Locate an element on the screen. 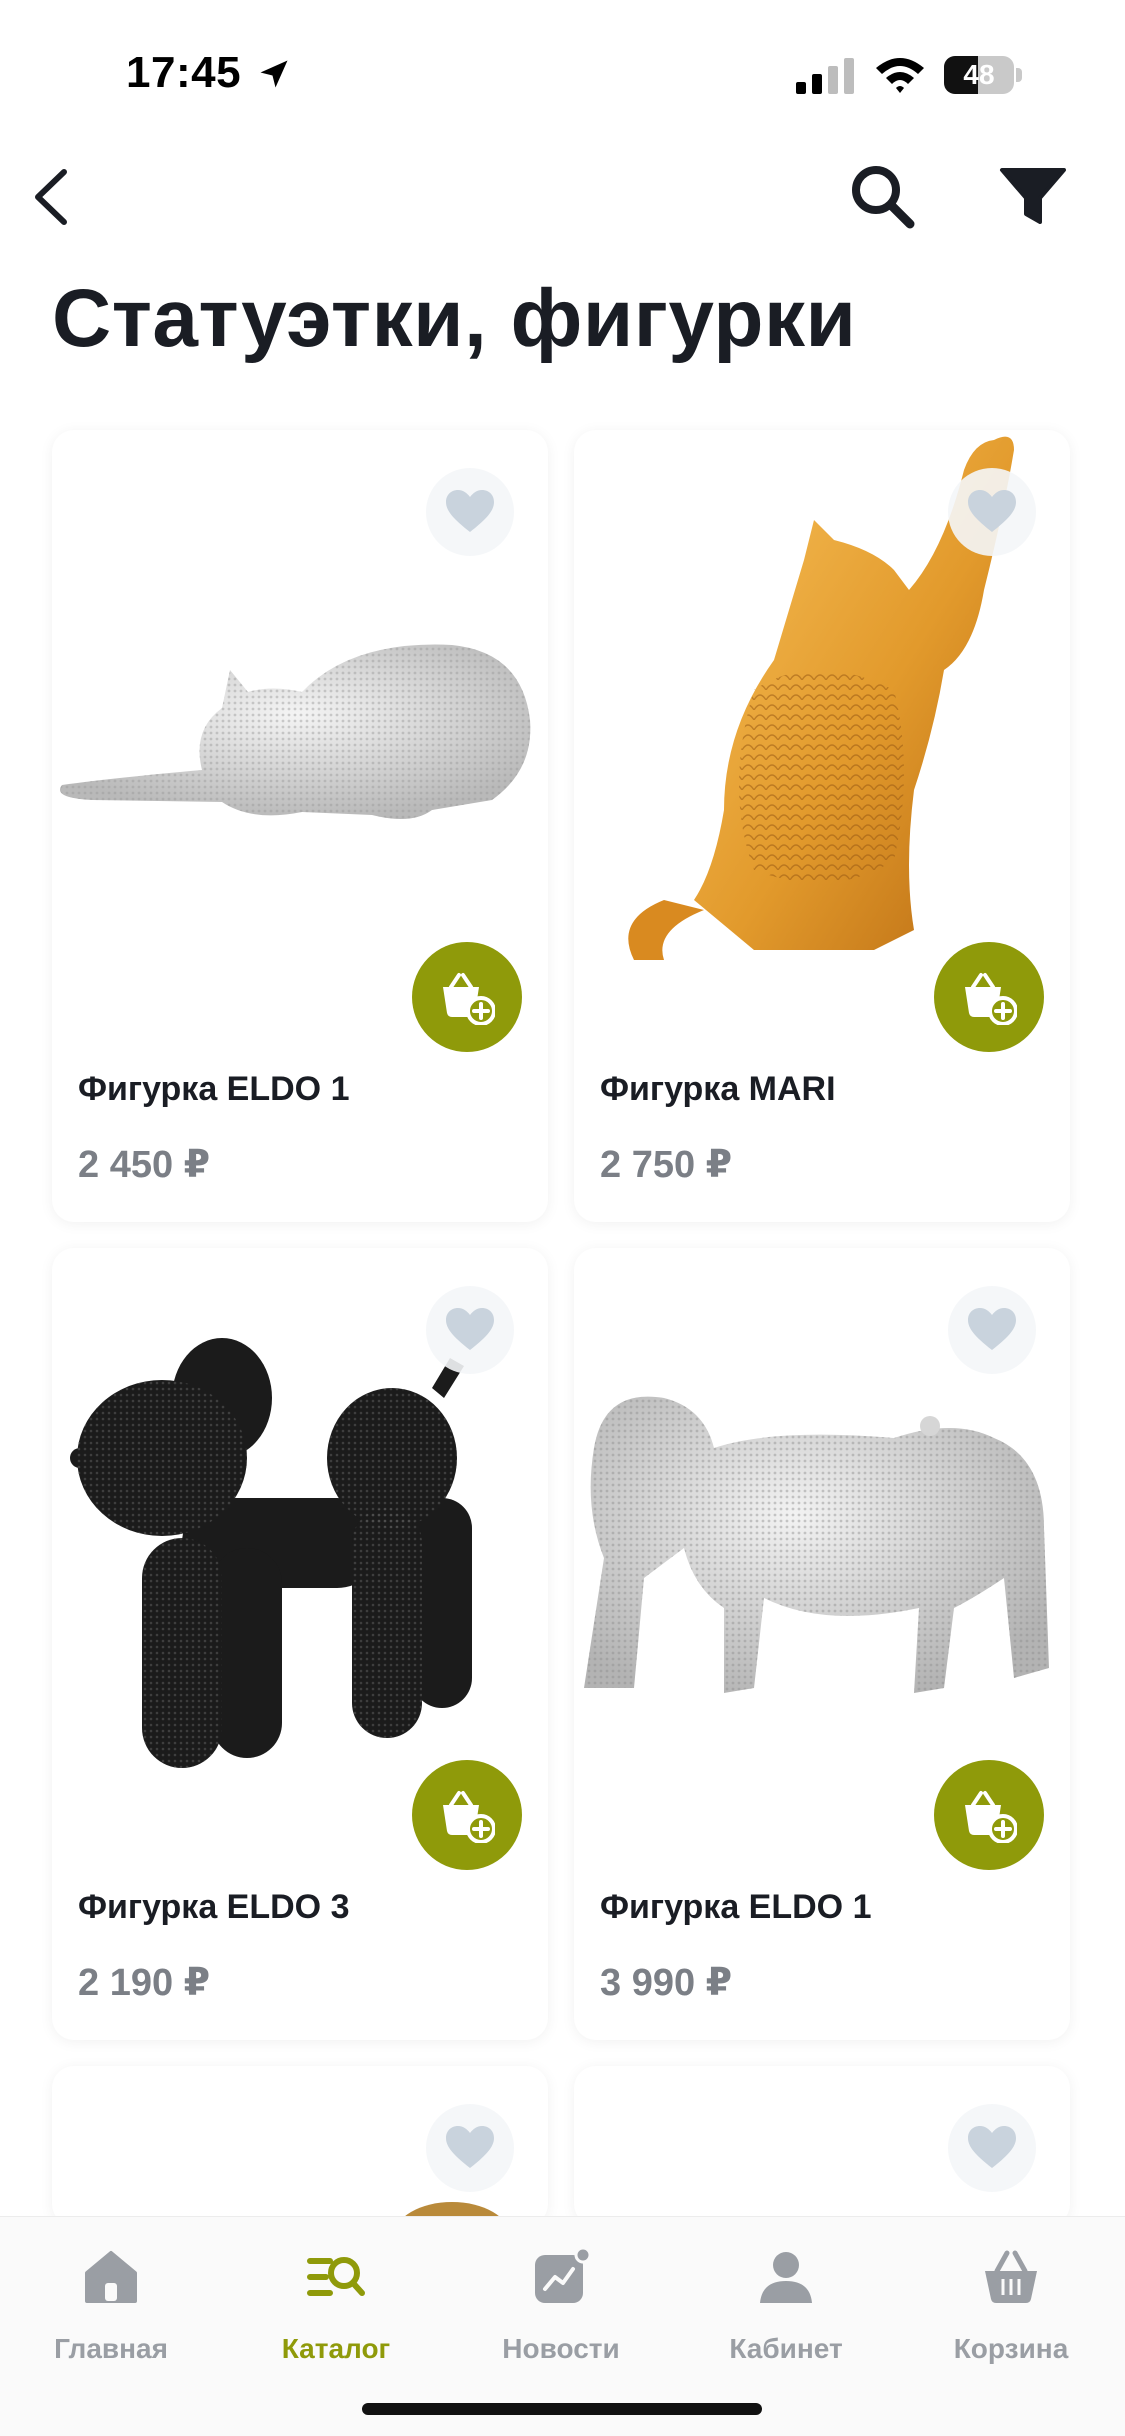 This screenshot has width=1125, height=2436. product-card: Фигурка MARI 2 750 ₽ is located at coordinates (822, 826).